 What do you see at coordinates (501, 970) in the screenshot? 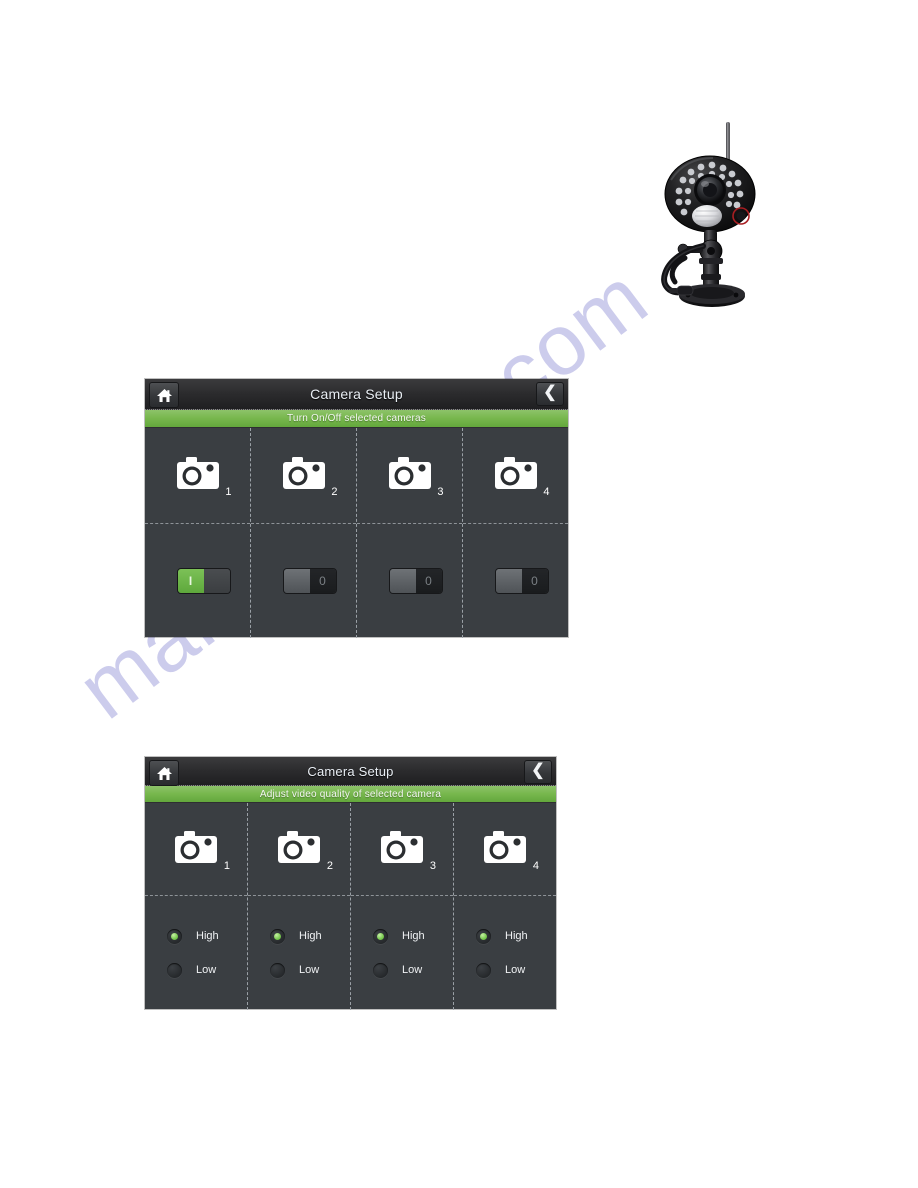
I see `quality-option-low-4: Low` at bounding box center [501, 970].